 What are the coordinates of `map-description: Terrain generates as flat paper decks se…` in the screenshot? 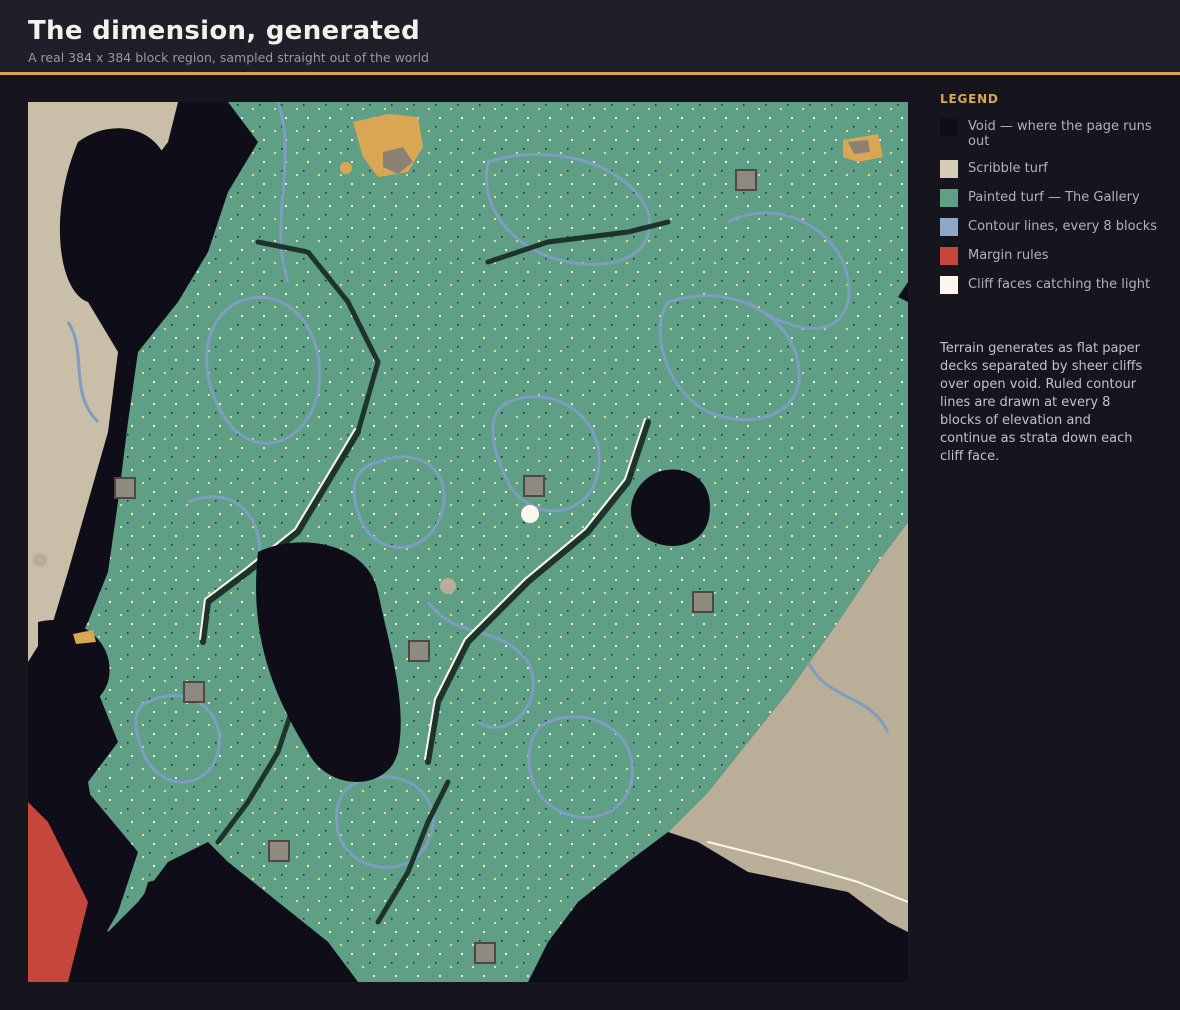 It's located at (1041, 402).